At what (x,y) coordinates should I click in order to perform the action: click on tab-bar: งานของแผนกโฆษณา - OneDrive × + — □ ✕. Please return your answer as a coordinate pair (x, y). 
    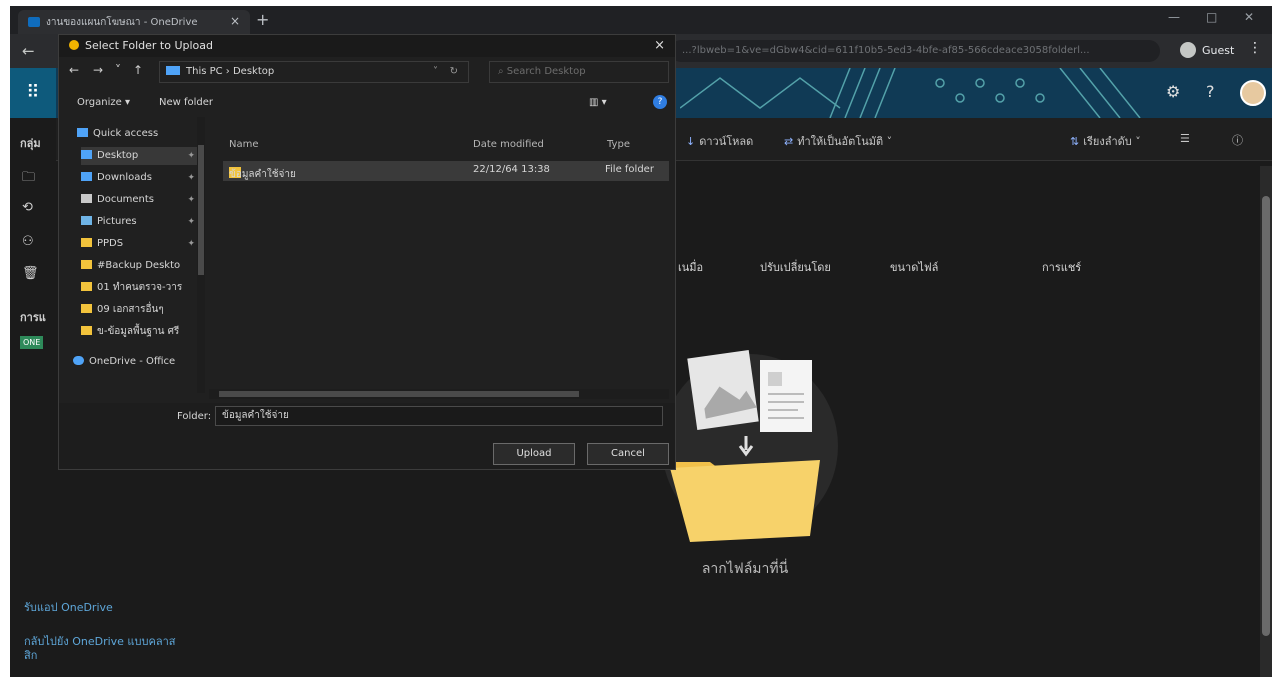
    Looking at the image, I should click on (641, 20).